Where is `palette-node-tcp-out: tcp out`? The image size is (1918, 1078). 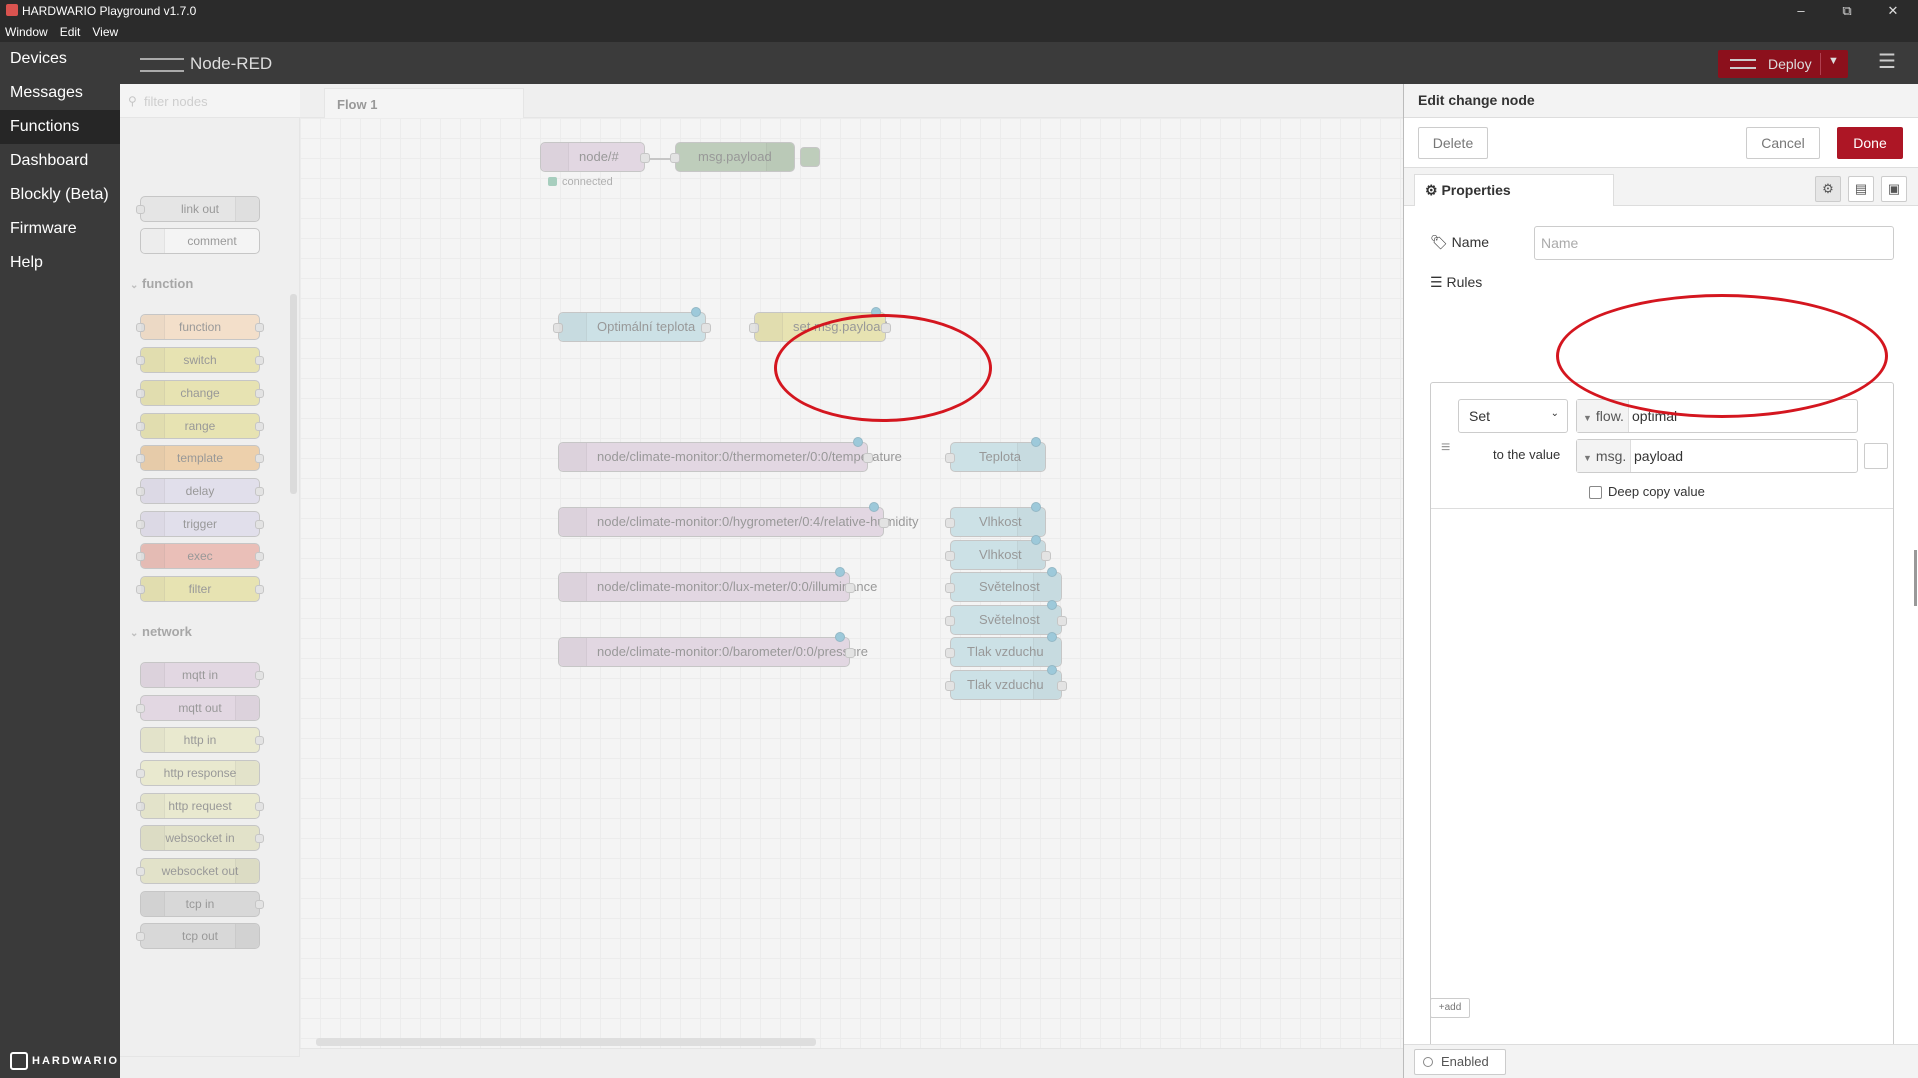
palette-node-tcp-out: tcp out is located at coordinates (198, 936).